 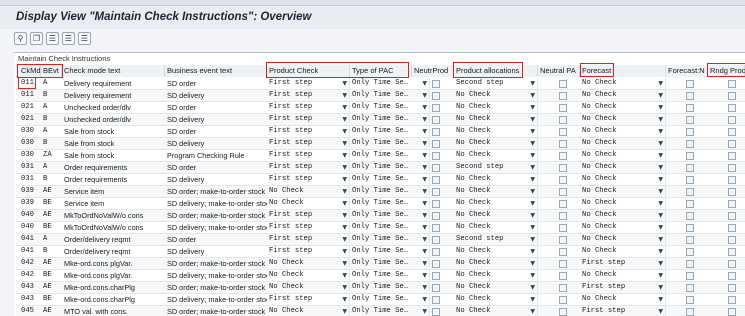 I want to click on header-forecast: Forecast, so click(x=623, y=71).